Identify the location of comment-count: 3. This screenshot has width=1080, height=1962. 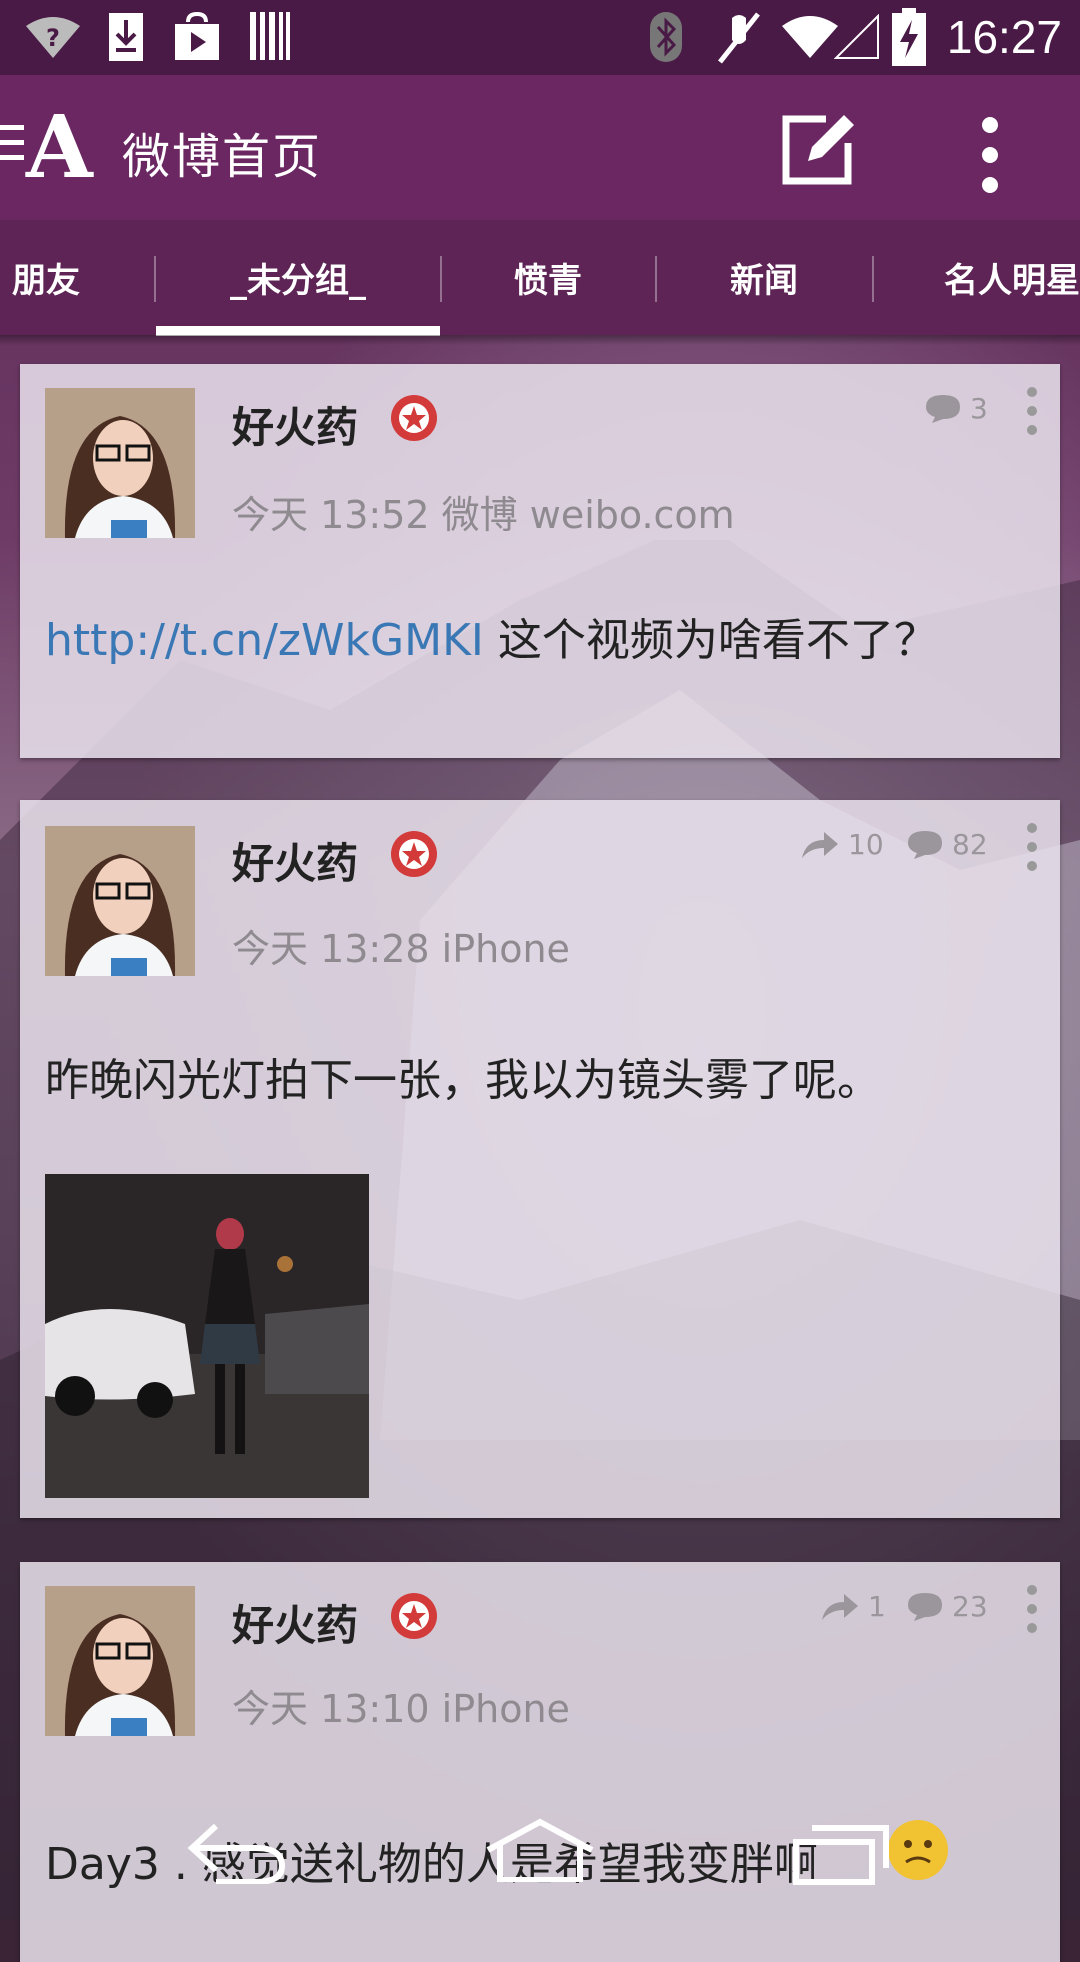
(956, 408).